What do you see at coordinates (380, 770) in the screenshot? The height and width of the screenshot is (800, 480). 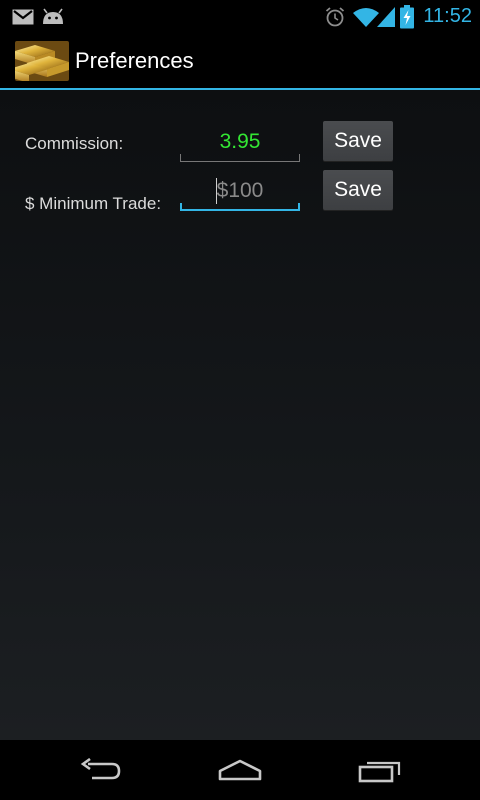 I see `recent-apps-icon` at bounding box center [380, 770].